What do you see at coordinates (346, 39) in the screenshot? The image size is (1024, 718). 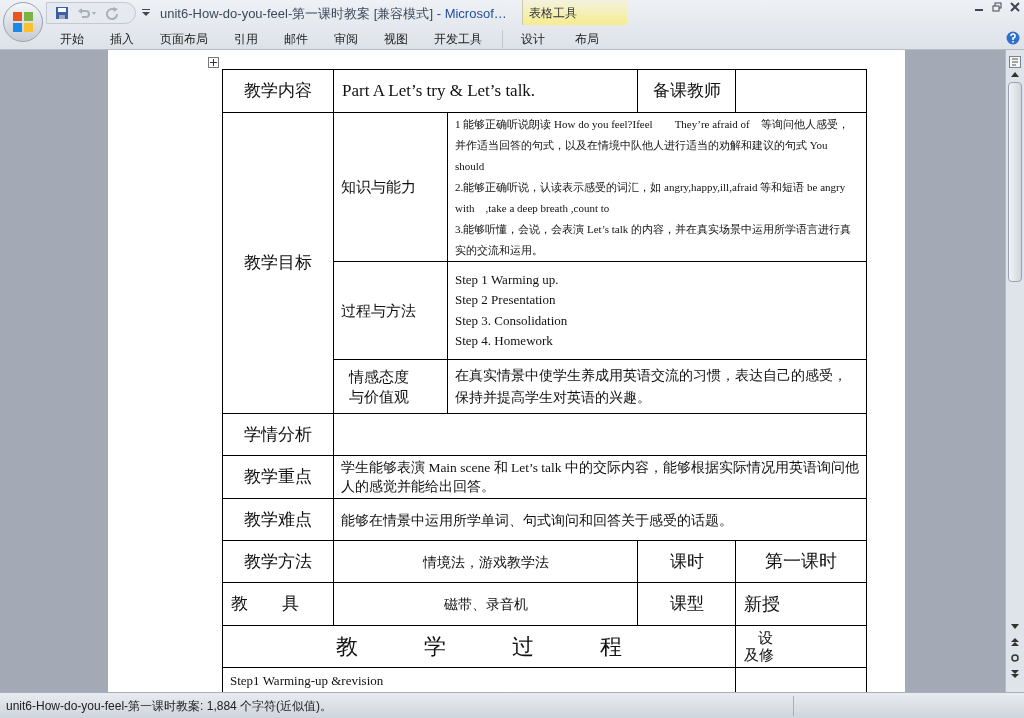 I see `ribbon-tab: 审阅` at bounding box center [346, 39].